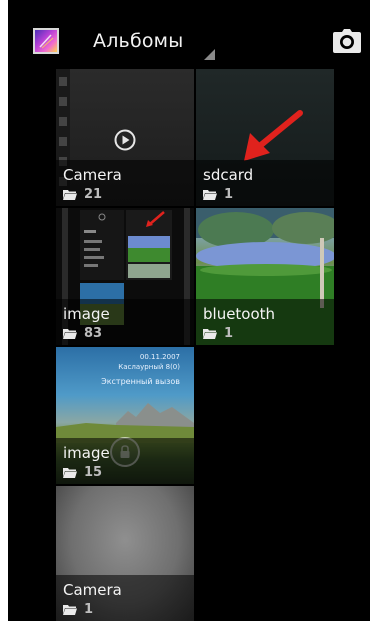  Describe the element at coordinates (125, 276) in the screenshot. I see `album-tile: image 83` at that location.